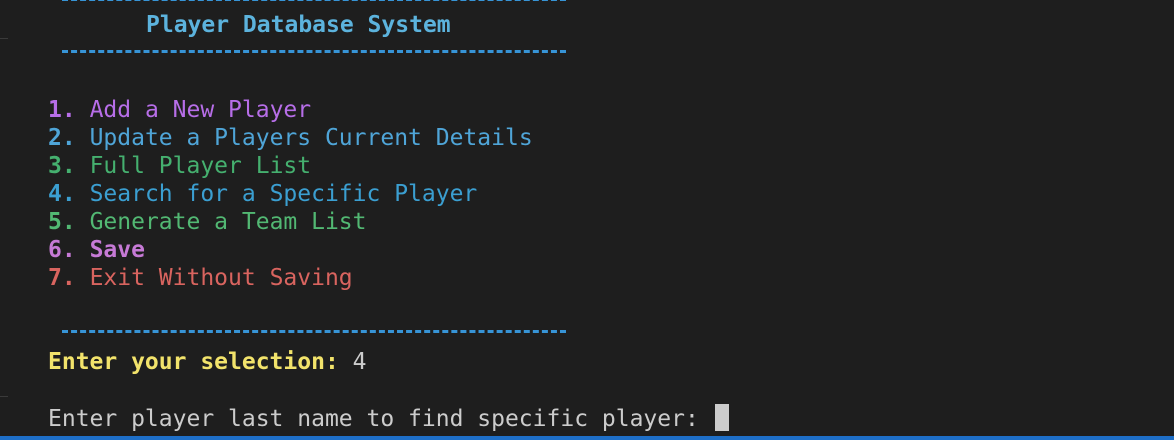 The height and width of the screenshot is (440, 1174). I want to click on menu-item-label: Exit Without Saving, so click(221, 278).